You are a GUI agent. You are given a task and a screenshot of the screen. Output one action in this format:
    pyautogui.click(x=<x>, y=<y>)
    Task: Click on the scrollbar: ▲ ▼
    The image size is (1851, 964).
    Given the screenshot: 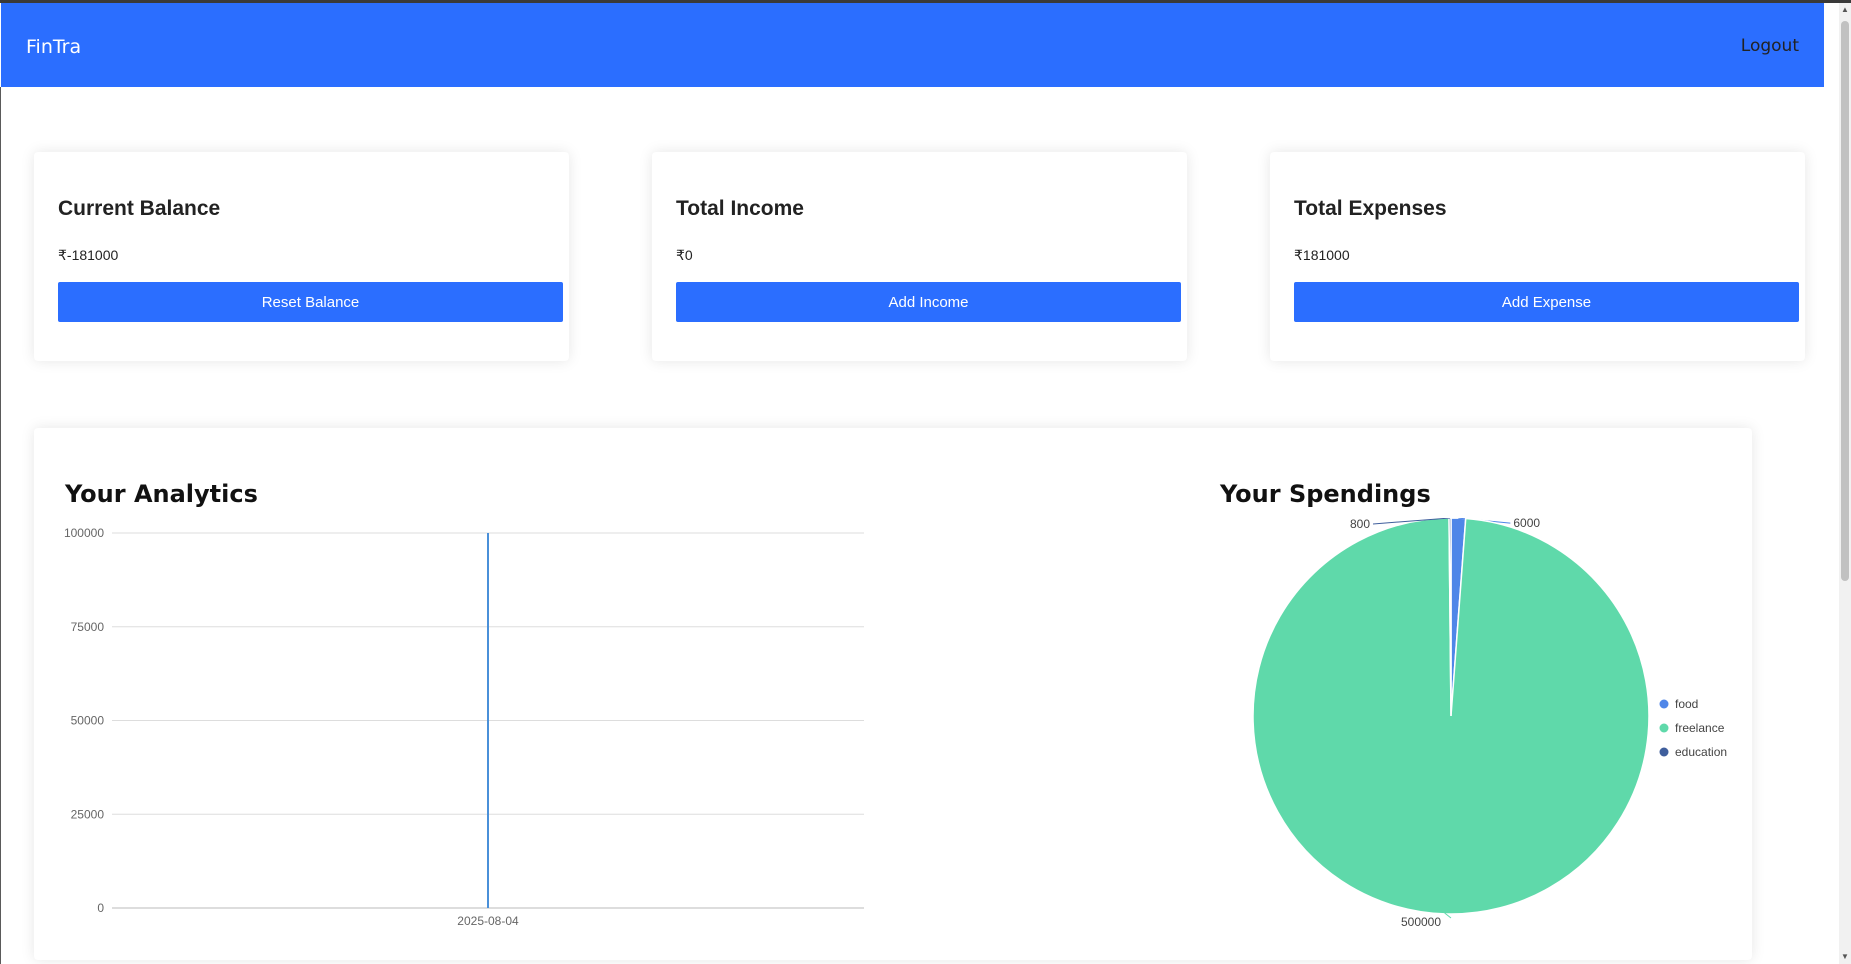 What is the action you would take?
    pyautogui.click(x=1845, y=483)
    